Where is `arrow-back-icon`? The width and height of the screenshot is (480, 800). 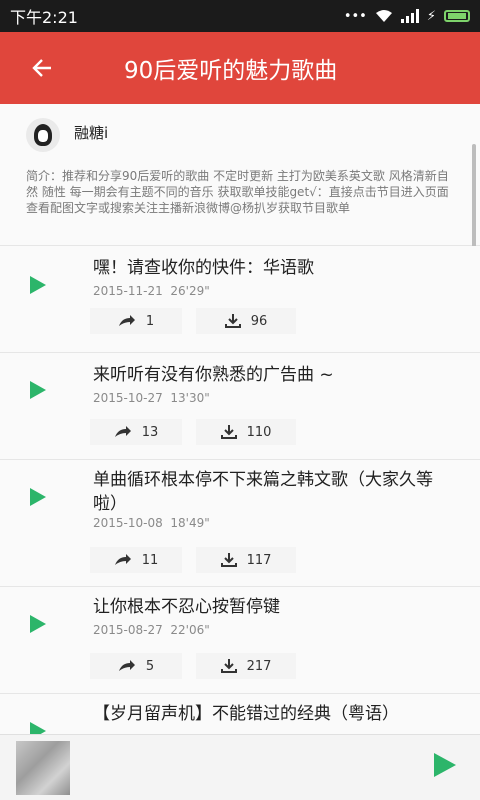 arrow-back-icon is located at coordinates (41, 68).